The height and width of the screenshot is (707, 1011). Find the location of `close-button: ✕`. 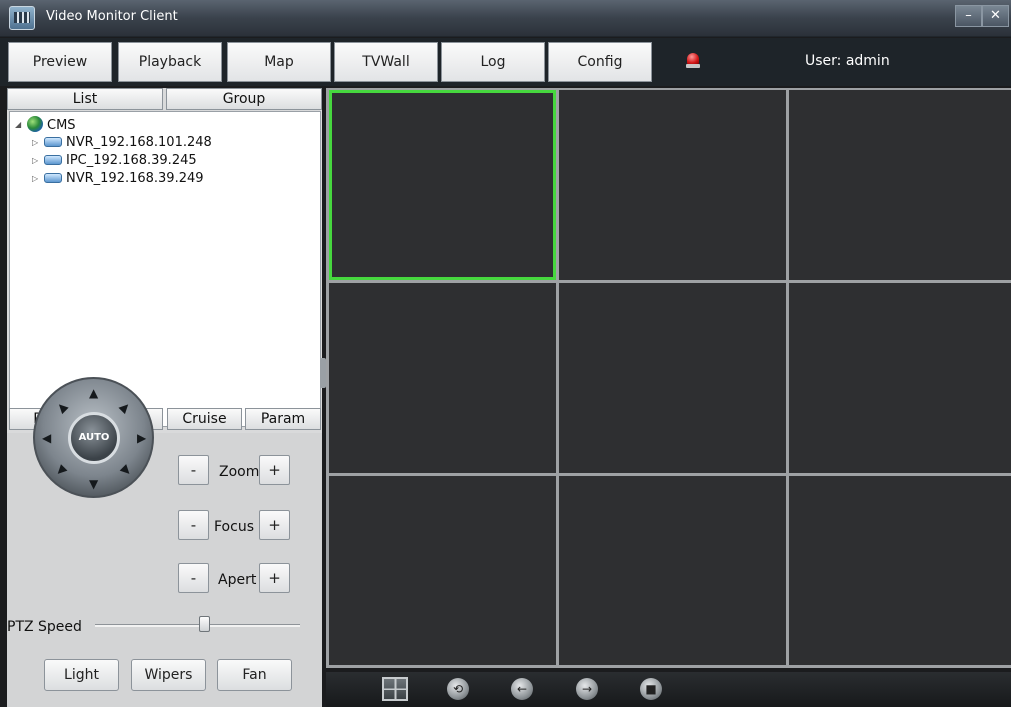

close-button: ✕ is located at coordinates (995, 16).